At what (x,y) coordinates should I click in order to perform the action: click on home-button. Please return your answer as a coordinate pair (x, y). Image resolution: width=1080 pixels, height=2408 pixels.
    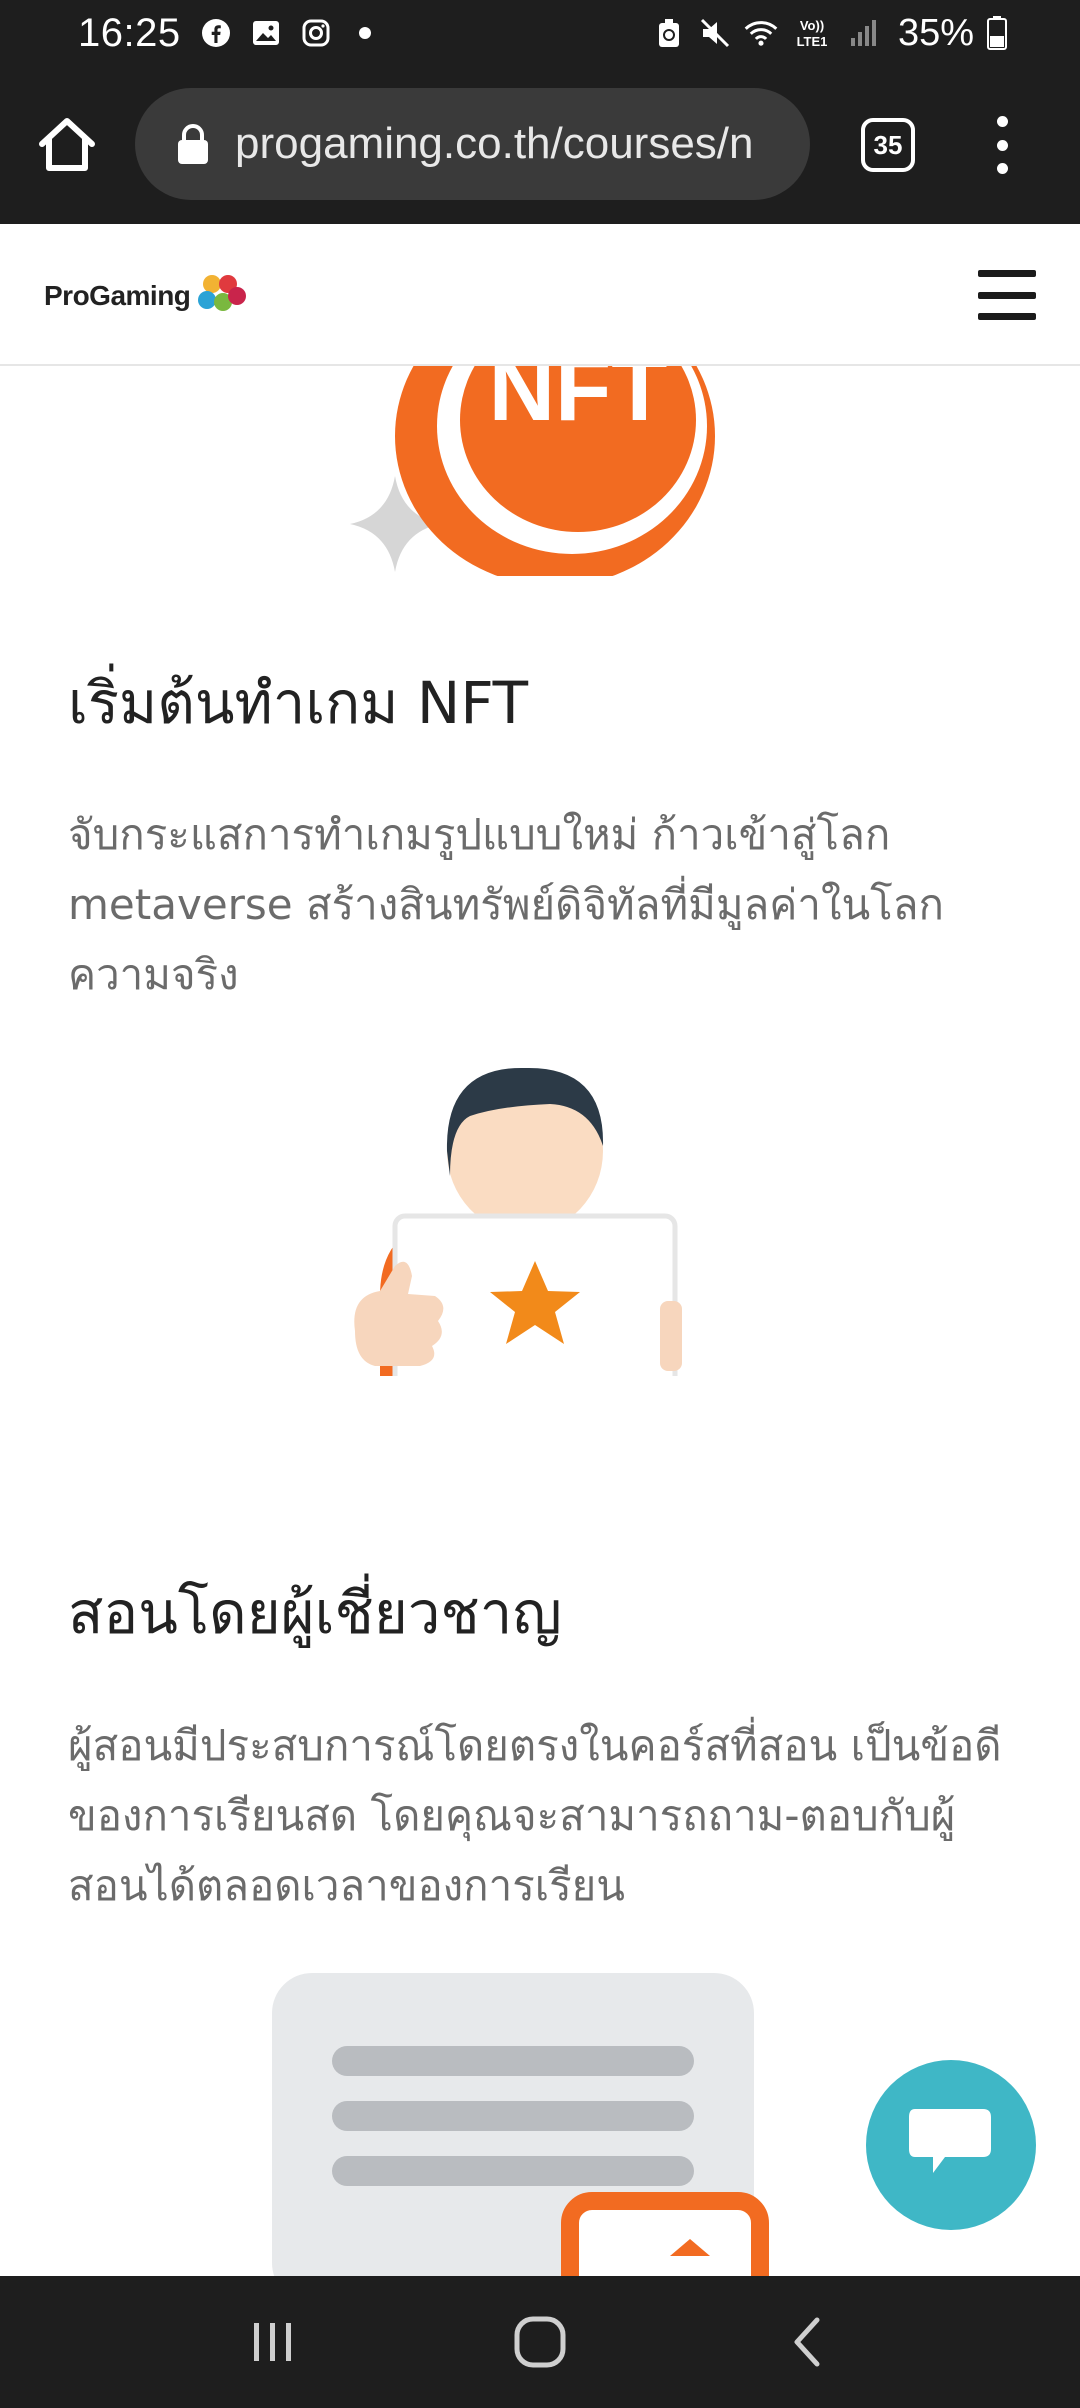
    Looking at the image, I should click on (67, 145).